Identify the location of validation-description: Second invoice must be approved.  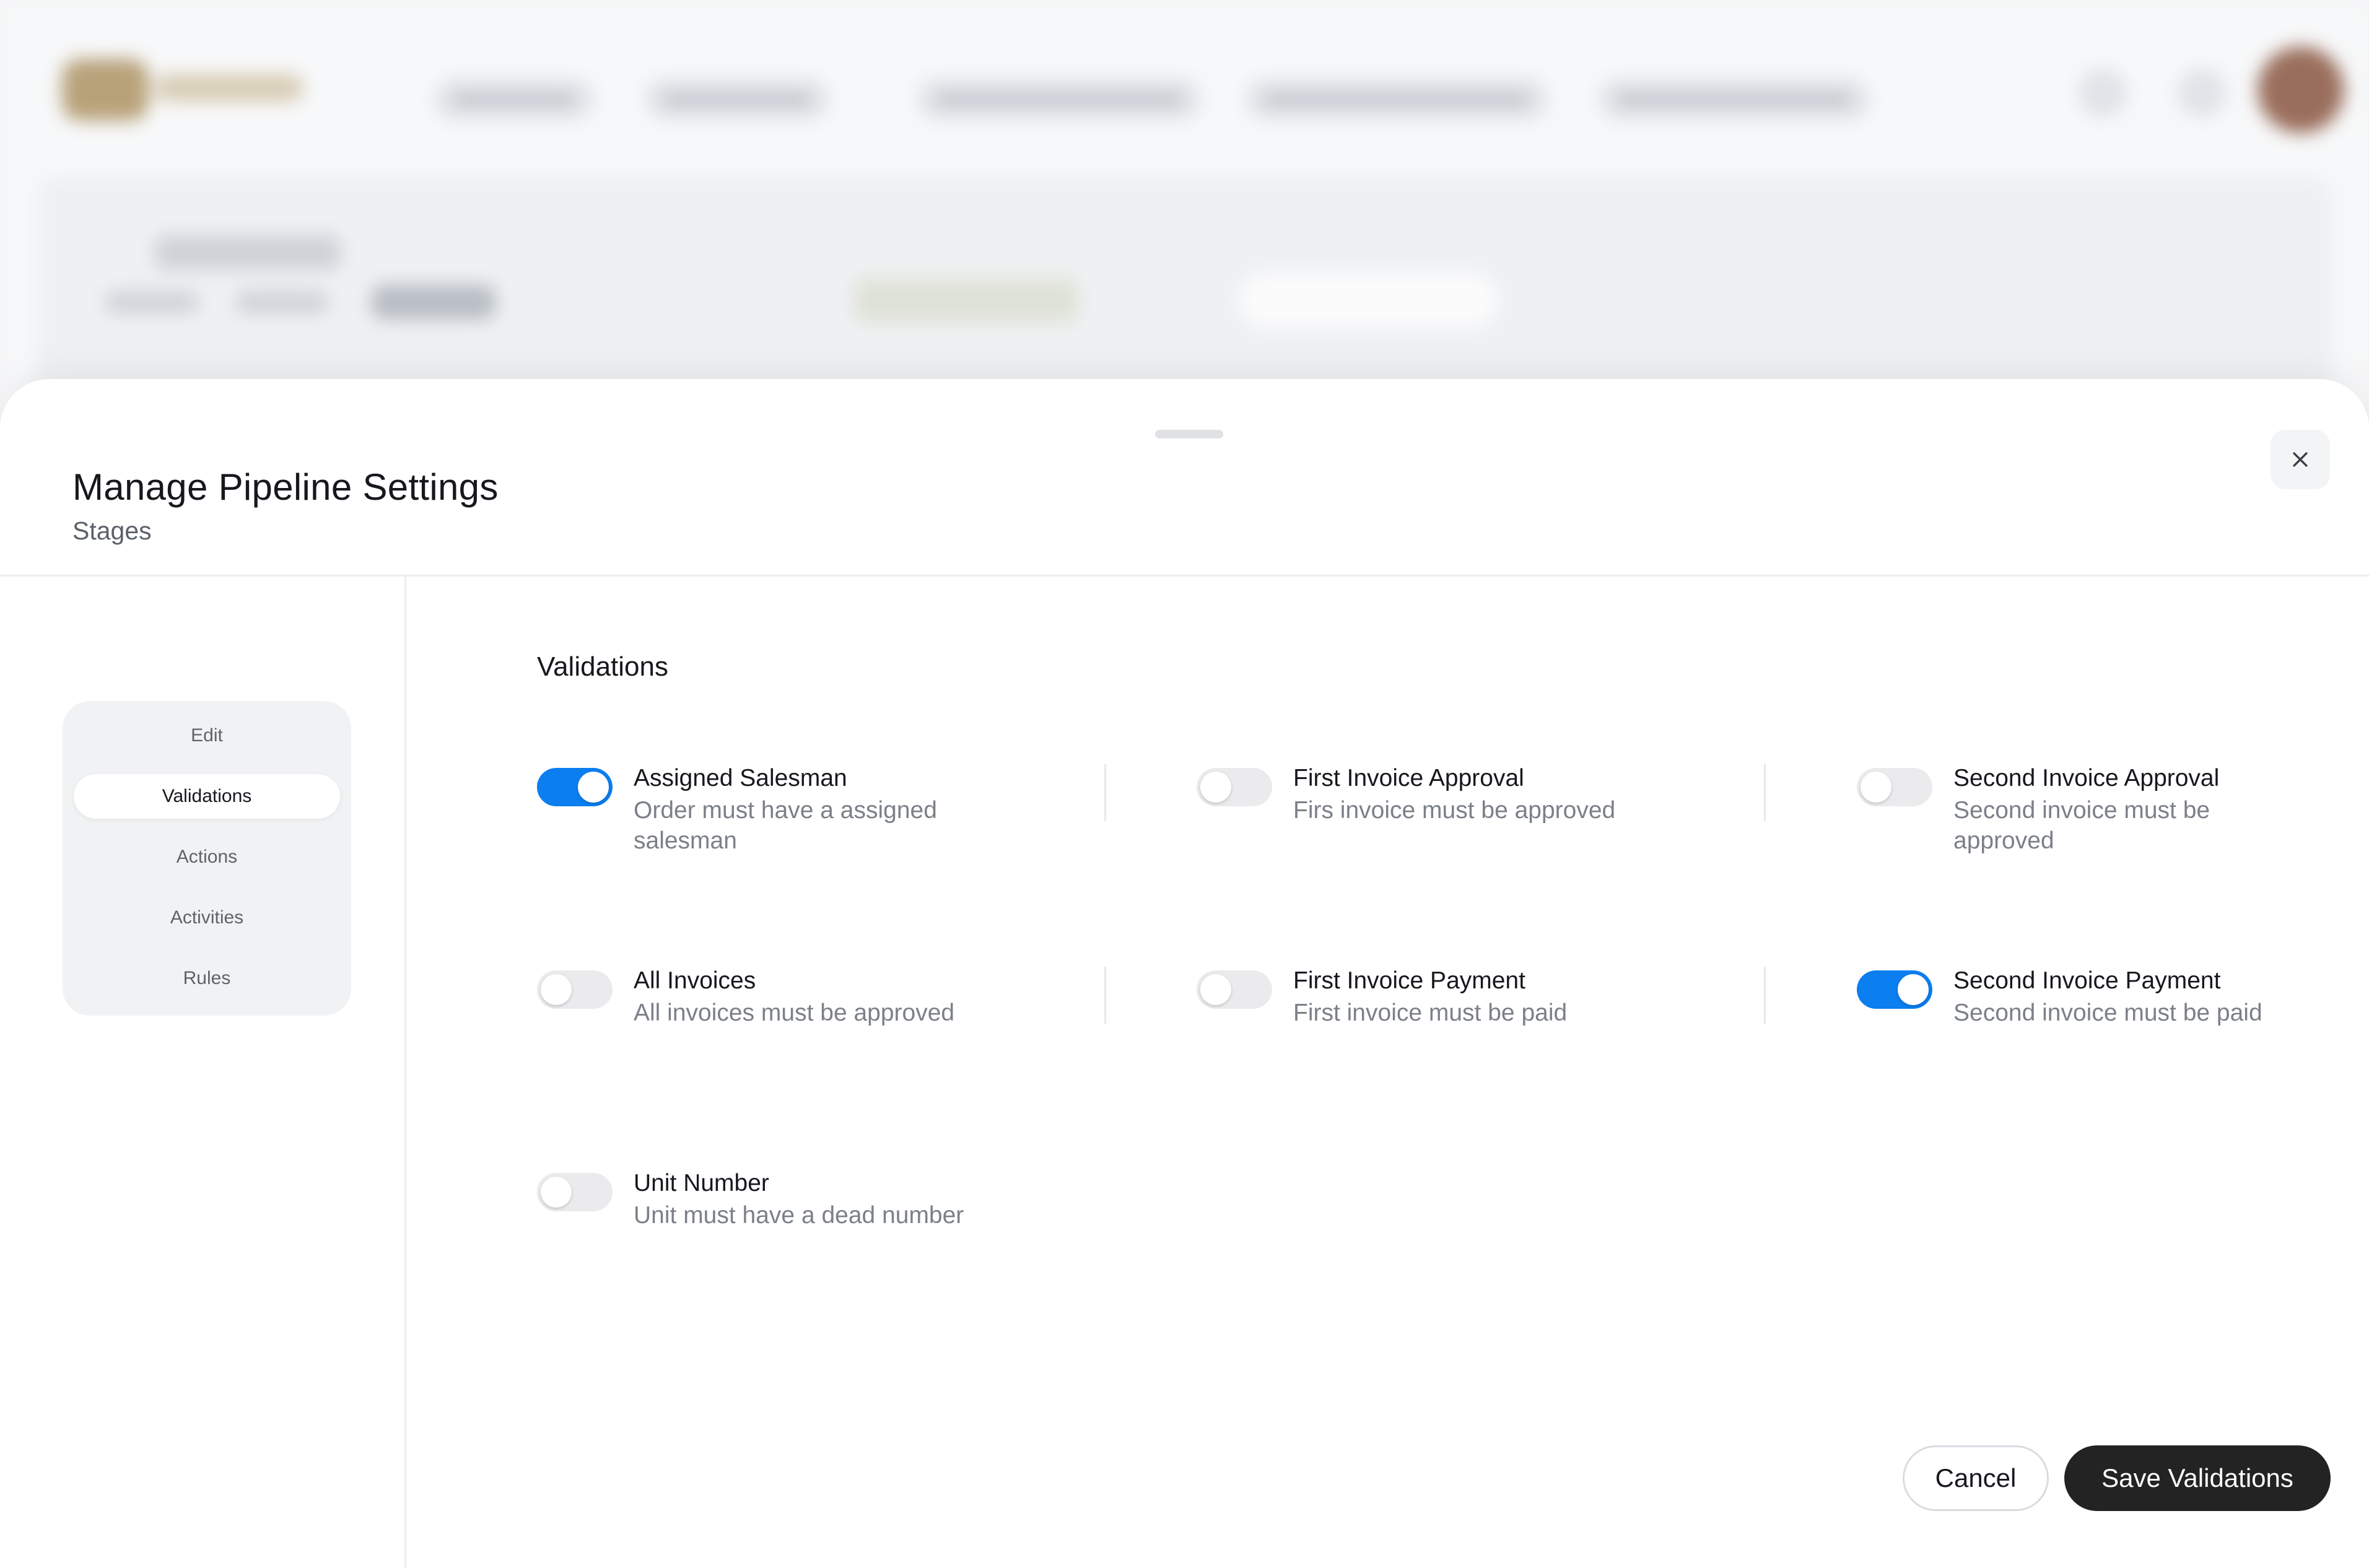
(2082, 826).